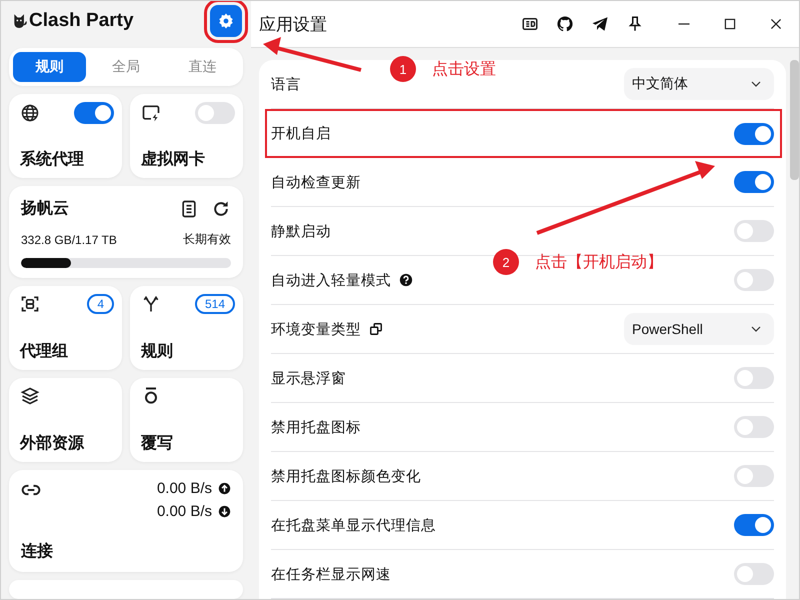  Describe the element at coordinates (301, 133) in the screenshot. I see `setting-label: 开机自启` at that location.